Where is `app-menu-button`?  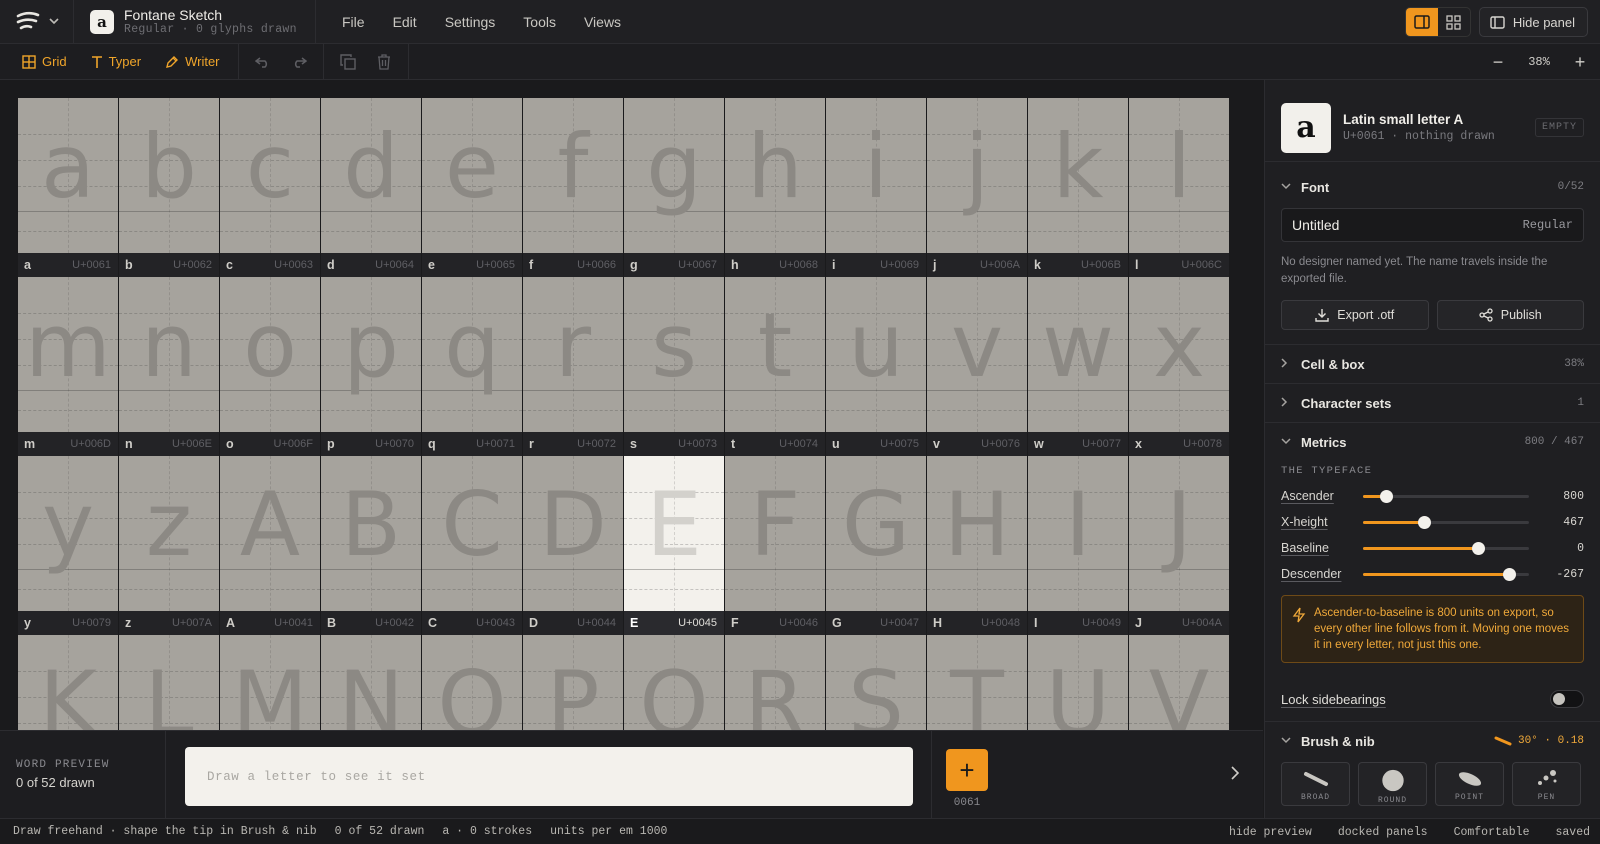 app-menu-button is located at coordinates (37, 22).